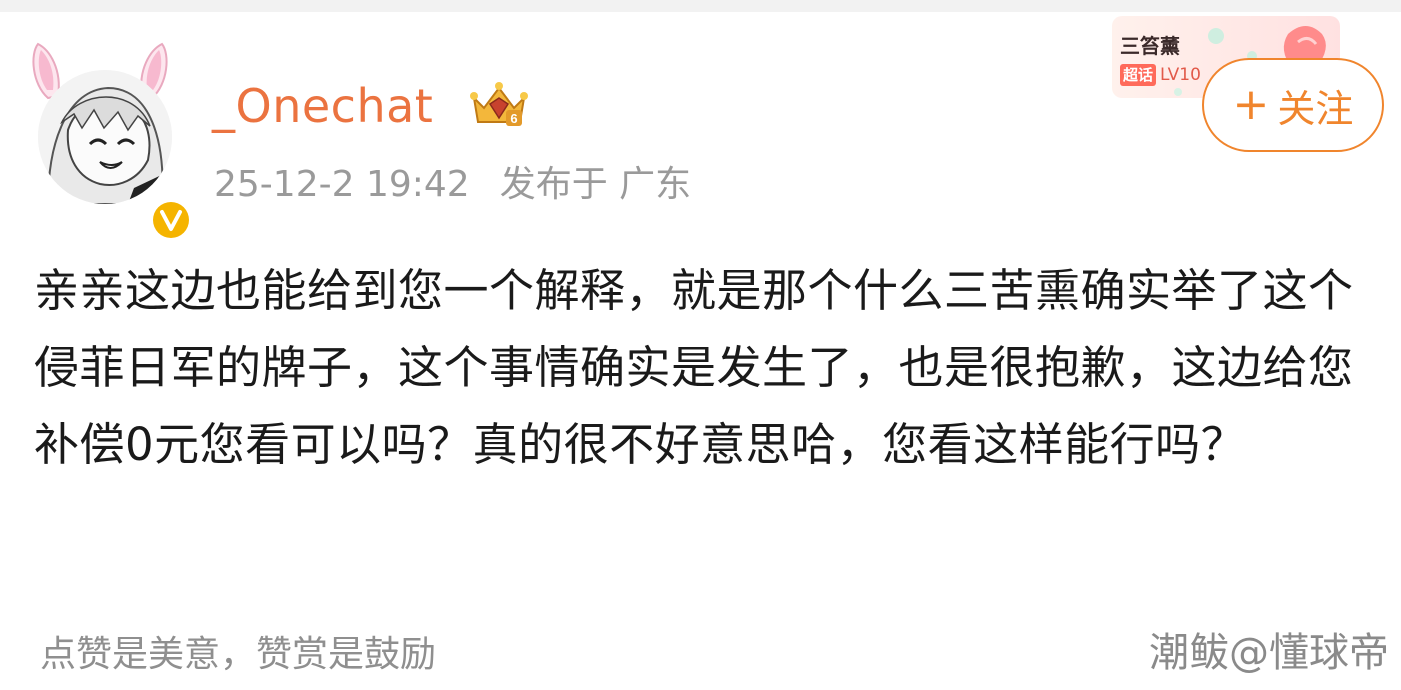 The width and height of the screenshot is (1401, 690). What do you see at coordinates (1251, 104) in the screenshot?
I see `plus-icon: +` at bounding box center [1251, 104].